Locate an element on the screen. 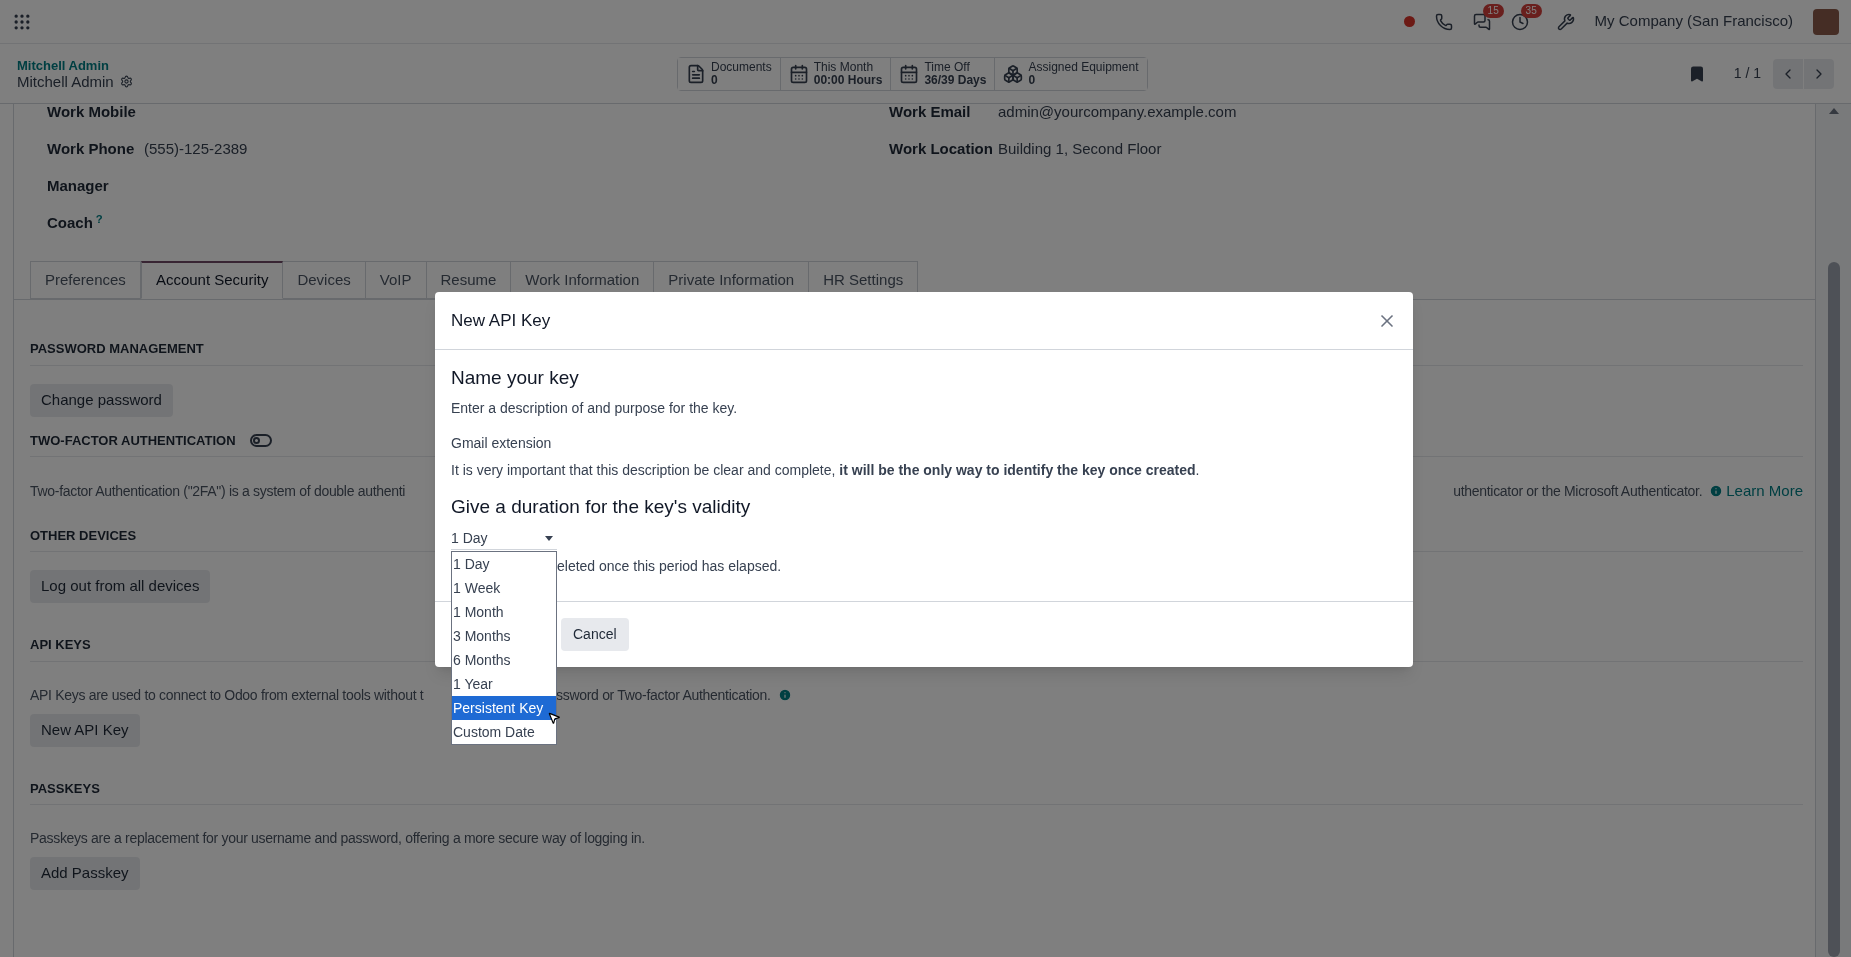 This screenshot has width=1851, height=957. boxes-icon is located at coordinates (1013, 73).